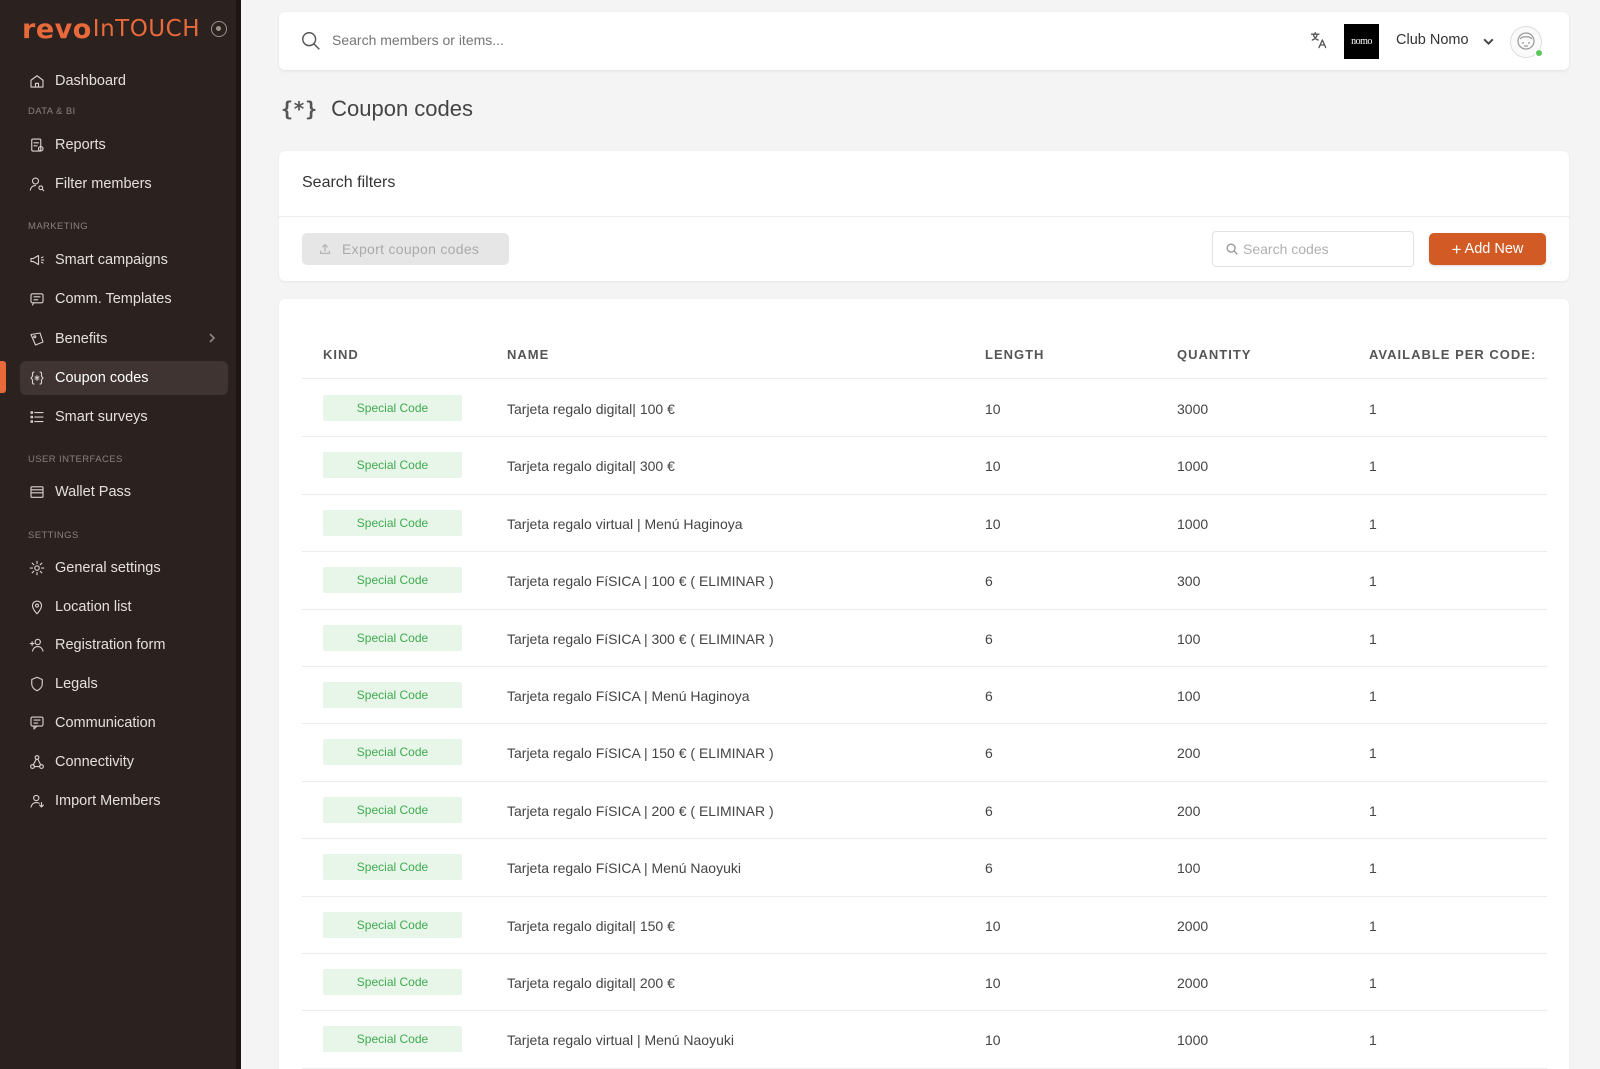  What do you see at coordinates (37, 684) in the screenshot?
I see `shield-icon` at bounding box center [37, 684].